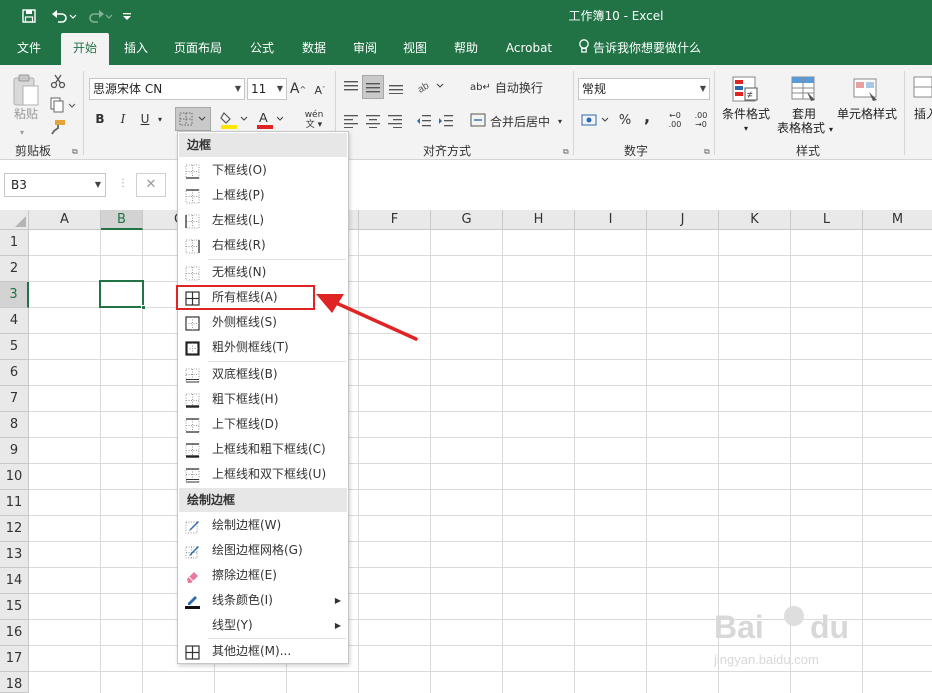 The width and height of the screenshot is (932, 693). What do you see at coordinates (263, 220) in the screenshot?
I see `menu-item-left-border: 左框线(L)` at bounding box center [263, 220].